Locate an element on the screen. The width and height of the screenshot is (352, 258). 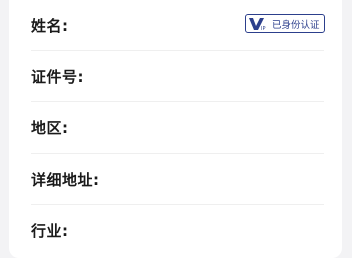
name-label: 姓名: is located at coordinates (50, 26).